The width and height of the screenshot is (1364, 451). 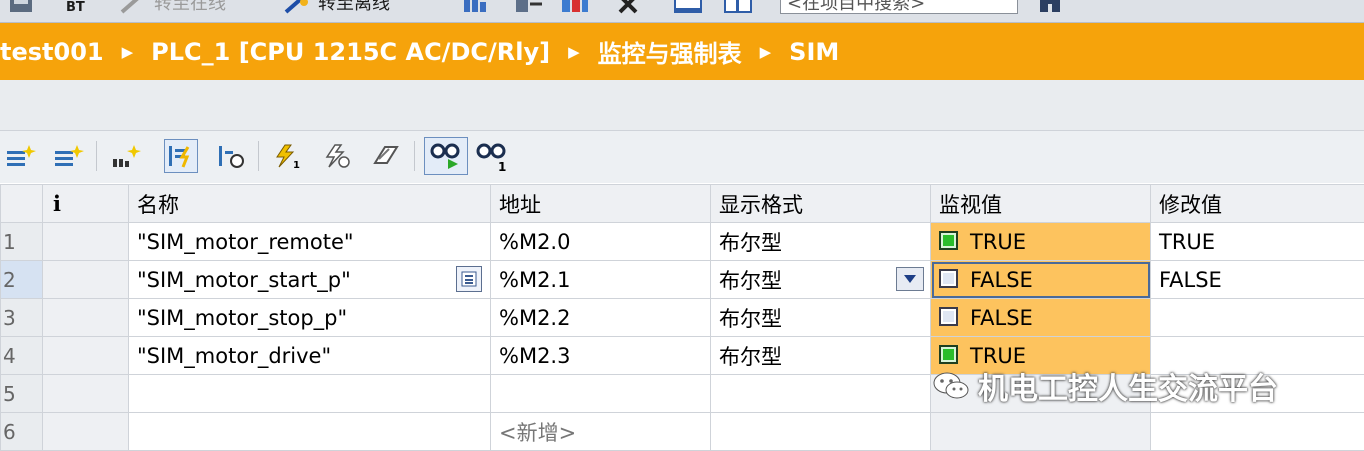 I want to click on breadcrumb-plc: PLC_1 [CPU 1215C AC/DC/Rly], so click(x=350, y=52).